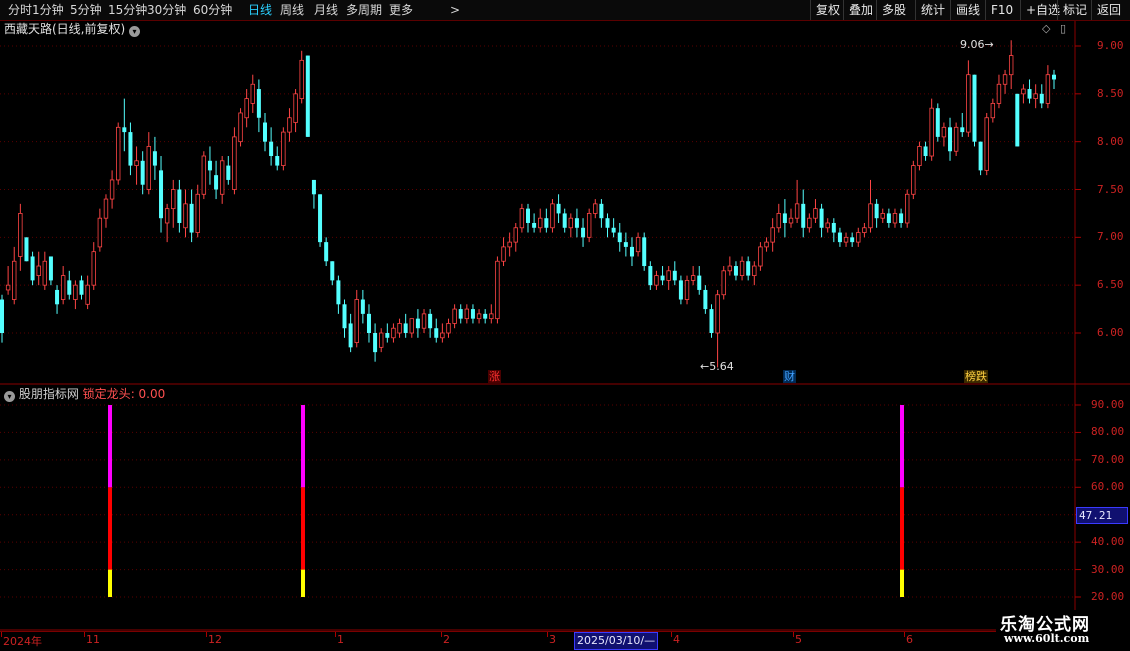 The width and height of the screenshot is (1130, 651). What do you see at coordinates (20, 10) in the screenshot?
I see `period-tab-0: 分时` at bounding box center [20, 10].